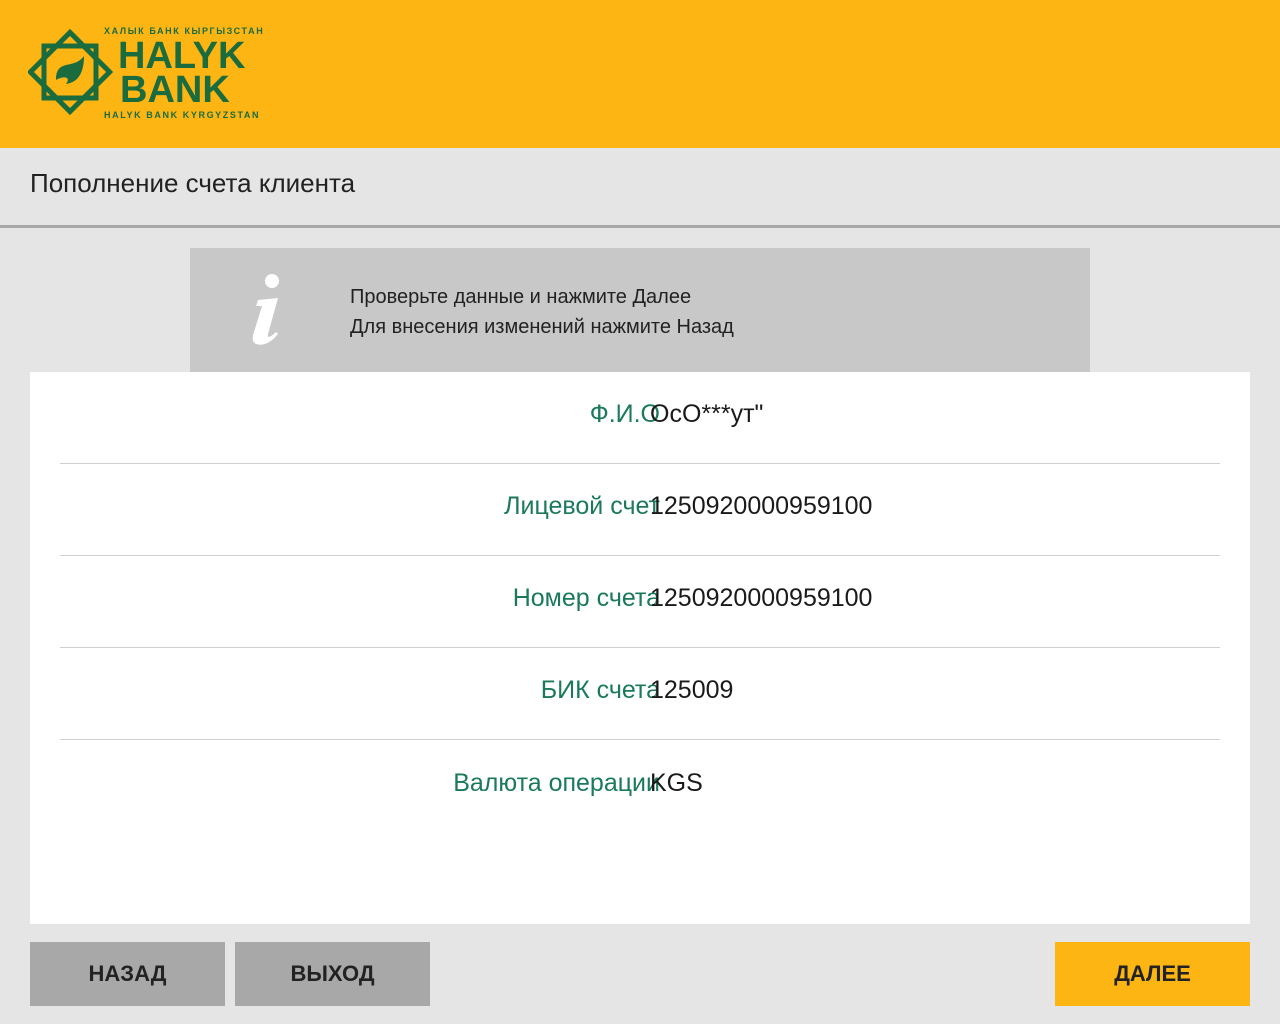  What do you see at coordinates (640, 188) in the screenshot?
I see `title-bar: Пополнение счета клиента` at bounding box center [640, 188].